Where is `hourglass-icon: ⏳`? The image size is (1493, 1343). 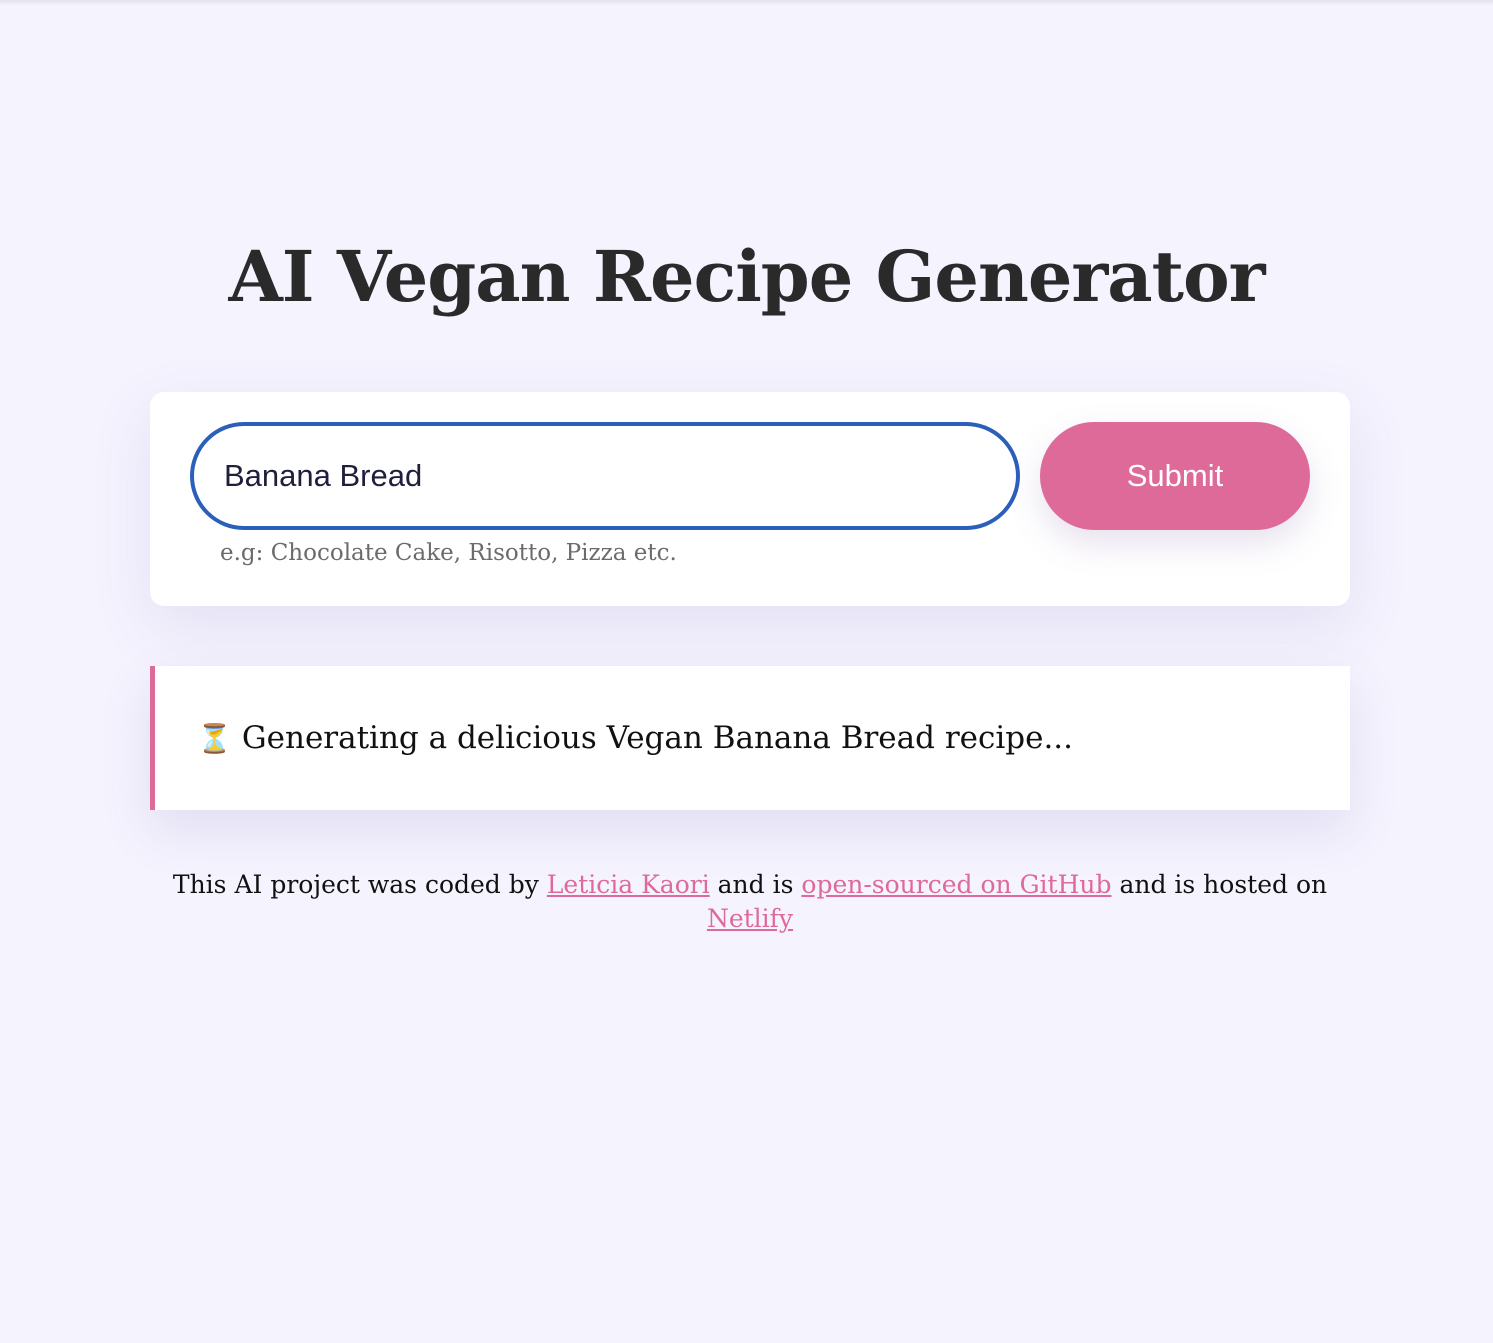 hourglass-icon: ⏳ is located at coordinates (214, 738).